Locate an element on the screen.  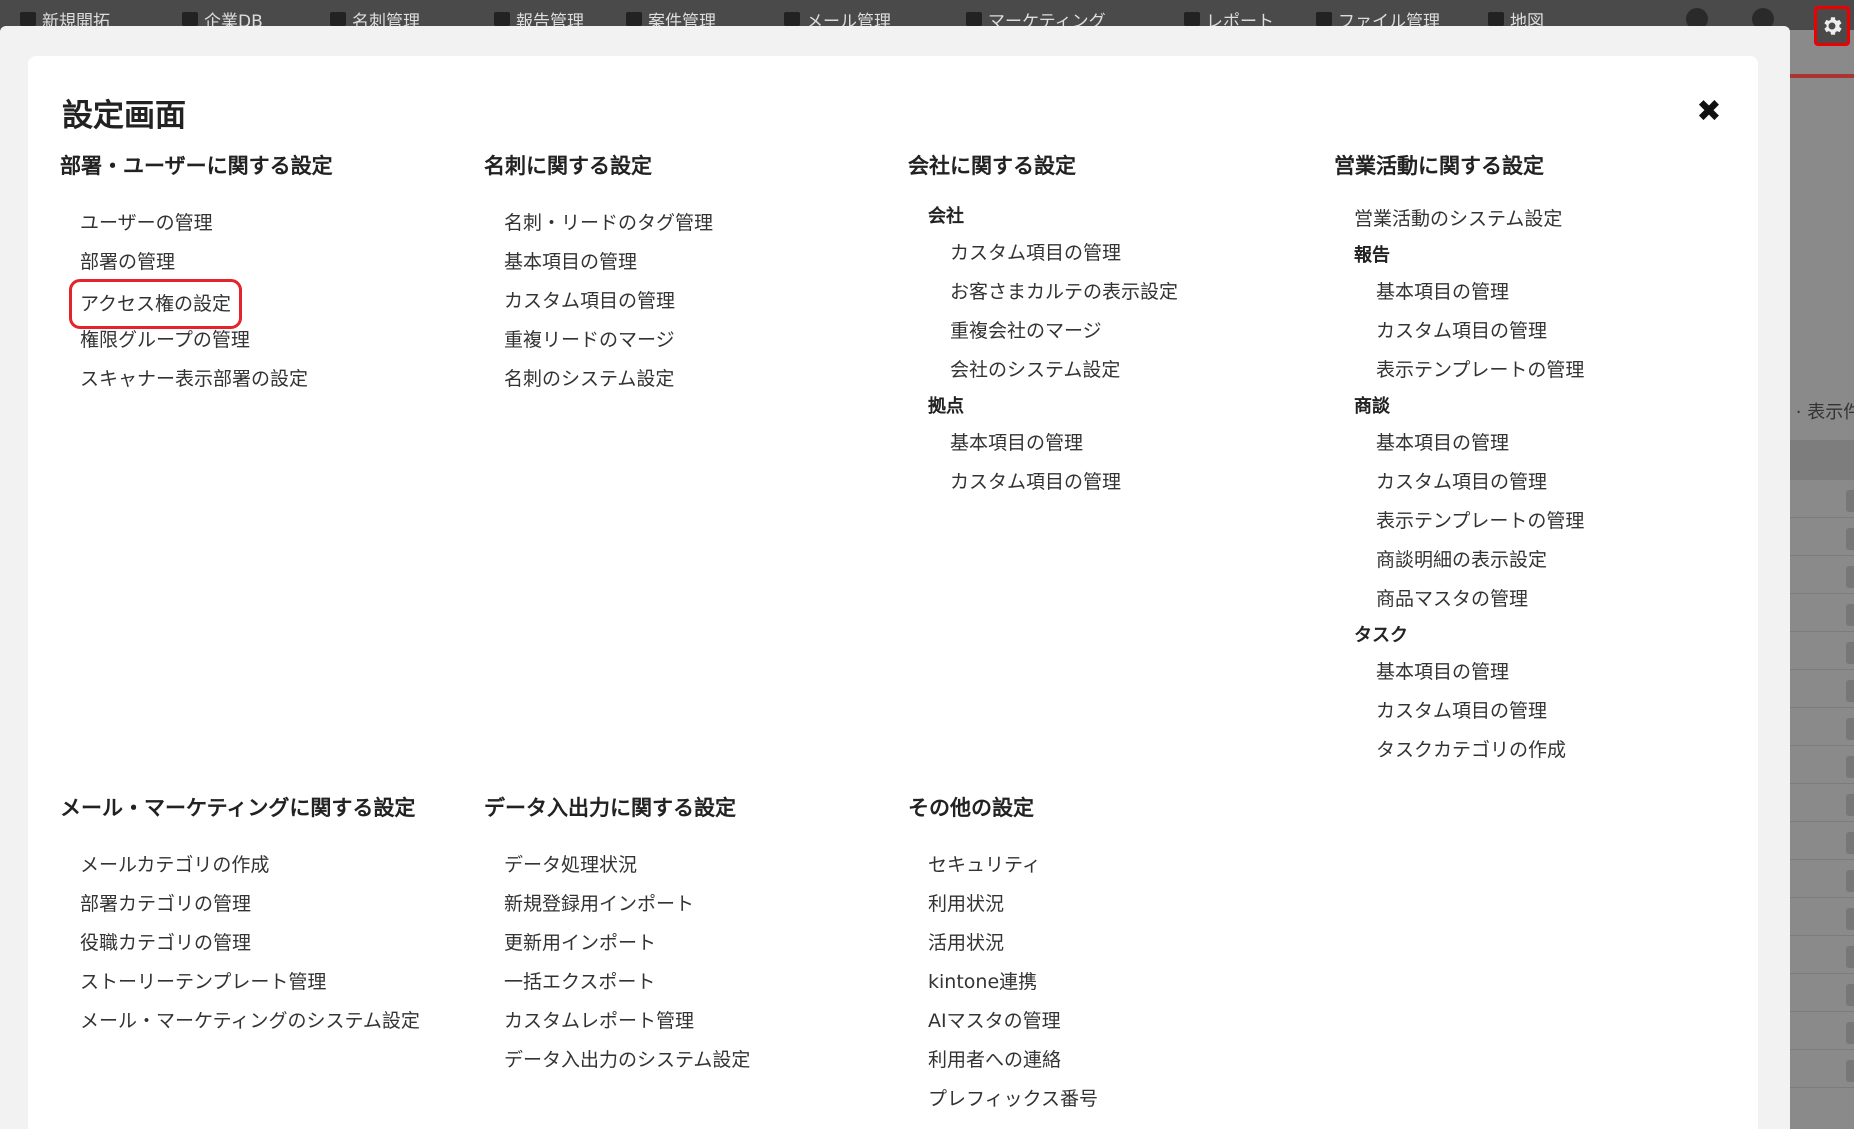
link-basic-fields: 基本項目の管理 is located at coordinates (598, 262).